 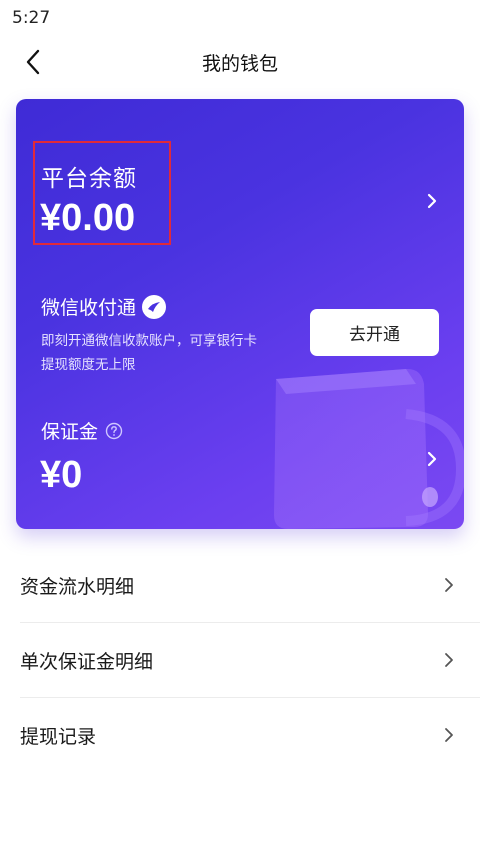 I want to click on deposit-row: 保证金, so click(x=82, y=430).